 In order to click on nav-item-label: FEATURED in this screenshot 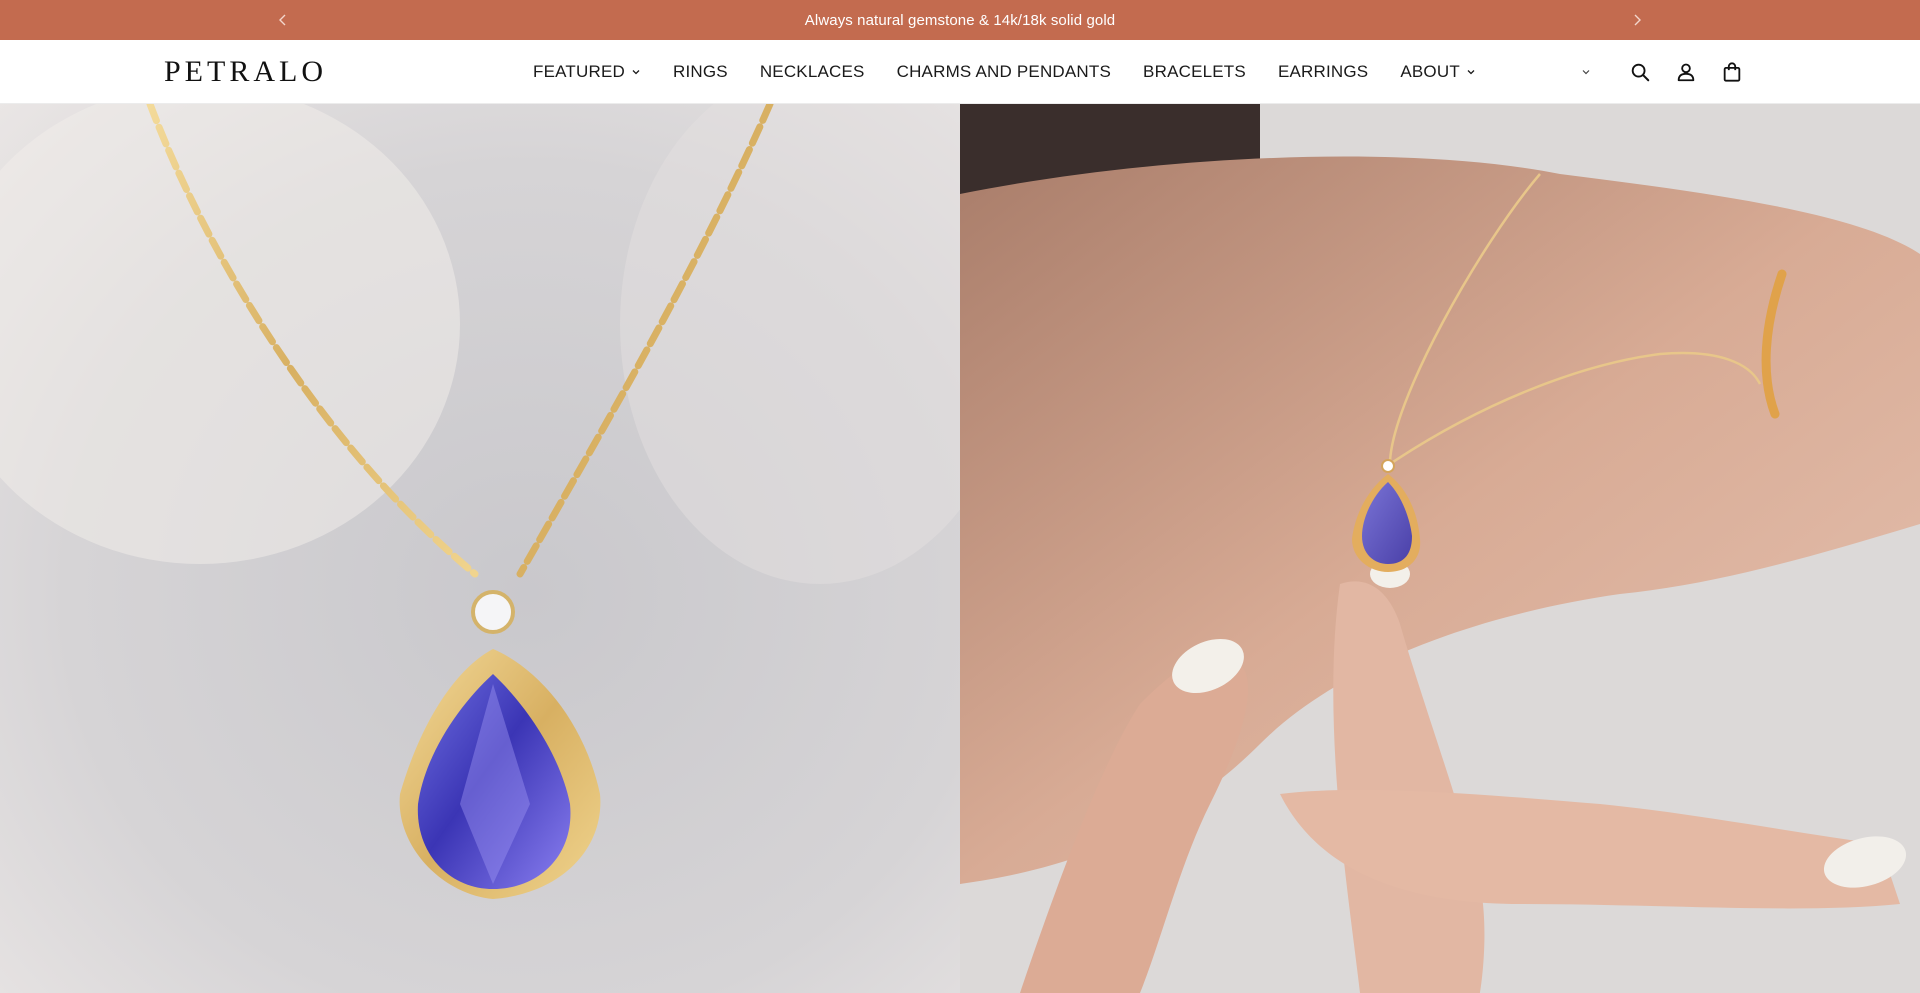, I will do `click(579, 71)`.